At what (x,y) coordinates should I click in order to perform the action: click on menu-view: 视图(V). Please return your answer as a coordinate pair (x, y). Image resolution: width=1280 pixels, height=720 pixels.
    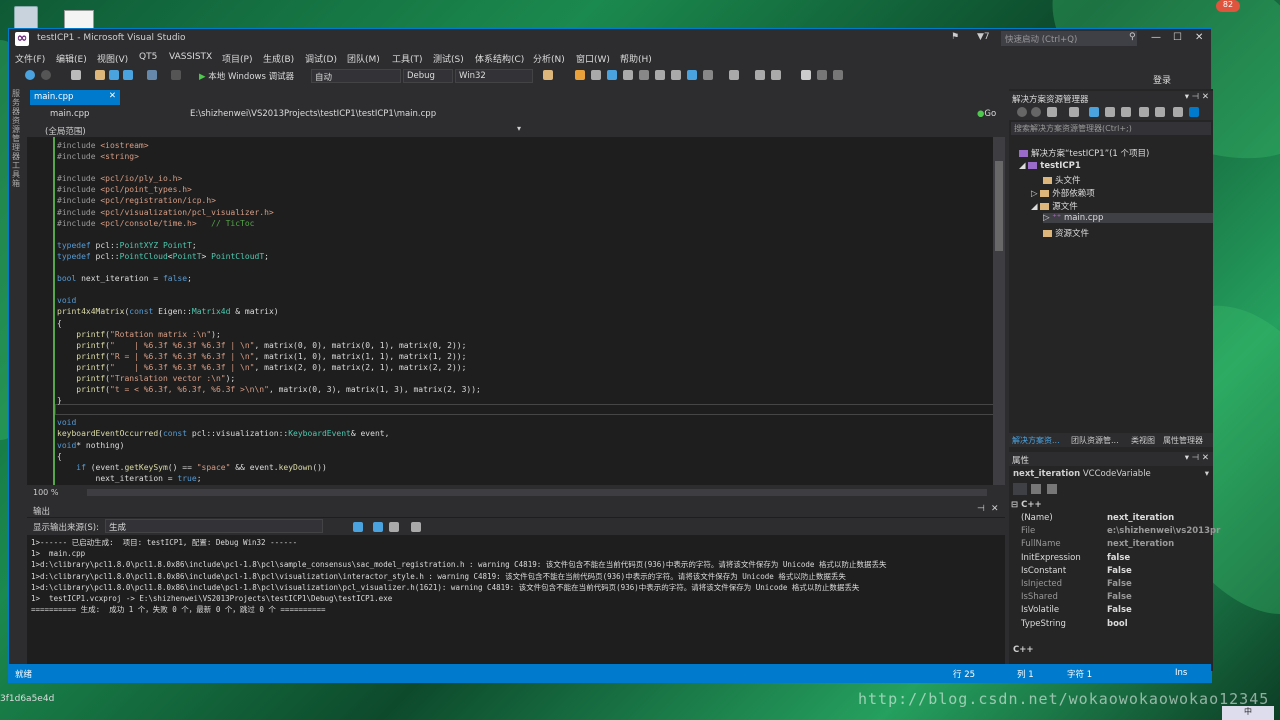
    Looking at the image, I should click on (112, 58).